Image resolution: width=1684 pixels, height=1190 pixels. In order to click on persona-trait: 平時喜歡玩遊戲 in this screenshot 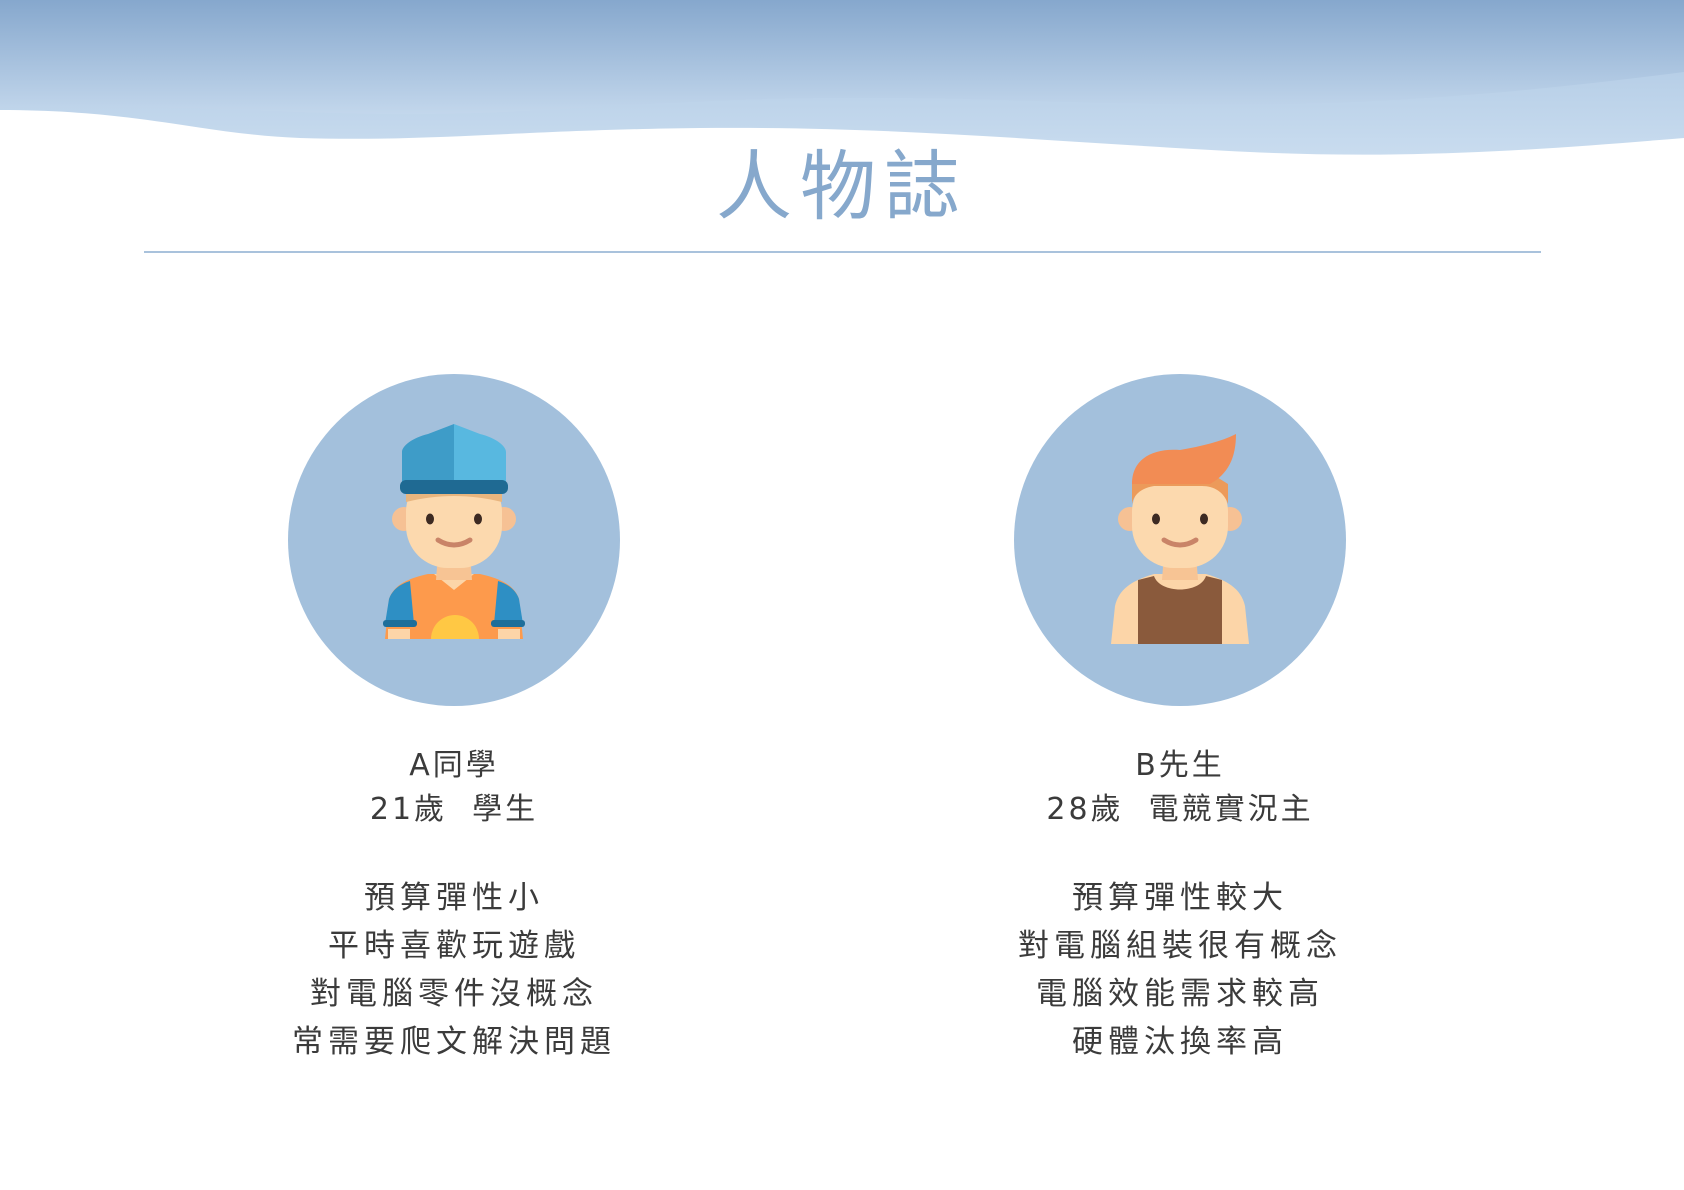, I will do `click(454, 946)`.